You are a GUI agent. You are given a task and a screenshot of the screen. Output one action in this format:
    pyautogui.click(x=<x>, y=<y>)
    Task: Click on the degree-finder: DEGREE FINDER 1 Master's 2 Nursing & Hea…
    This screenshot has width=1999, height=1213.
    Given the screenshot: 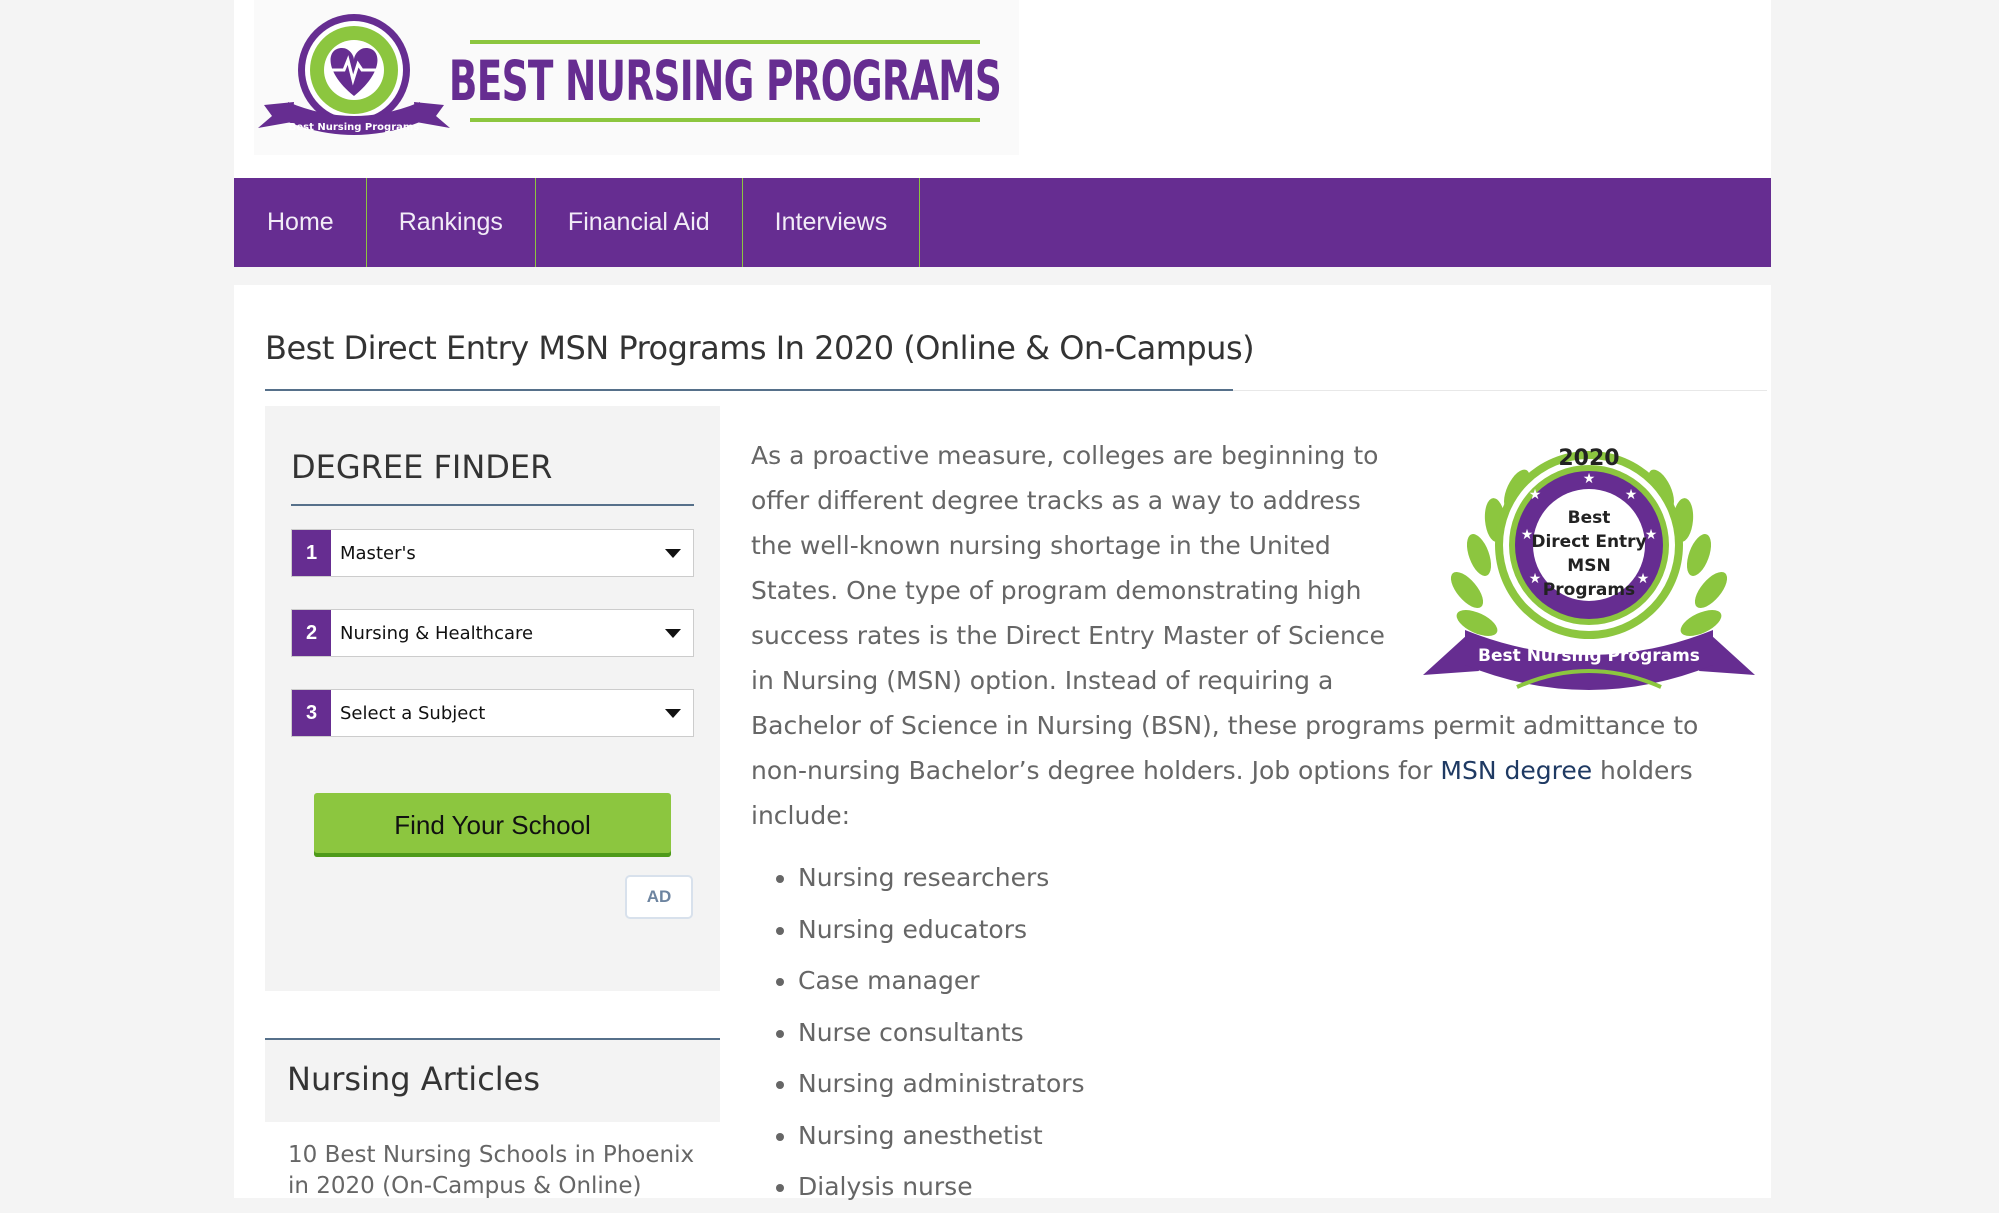 What is the action you would take?
    pyautogui.click(x=492, y=698)
    